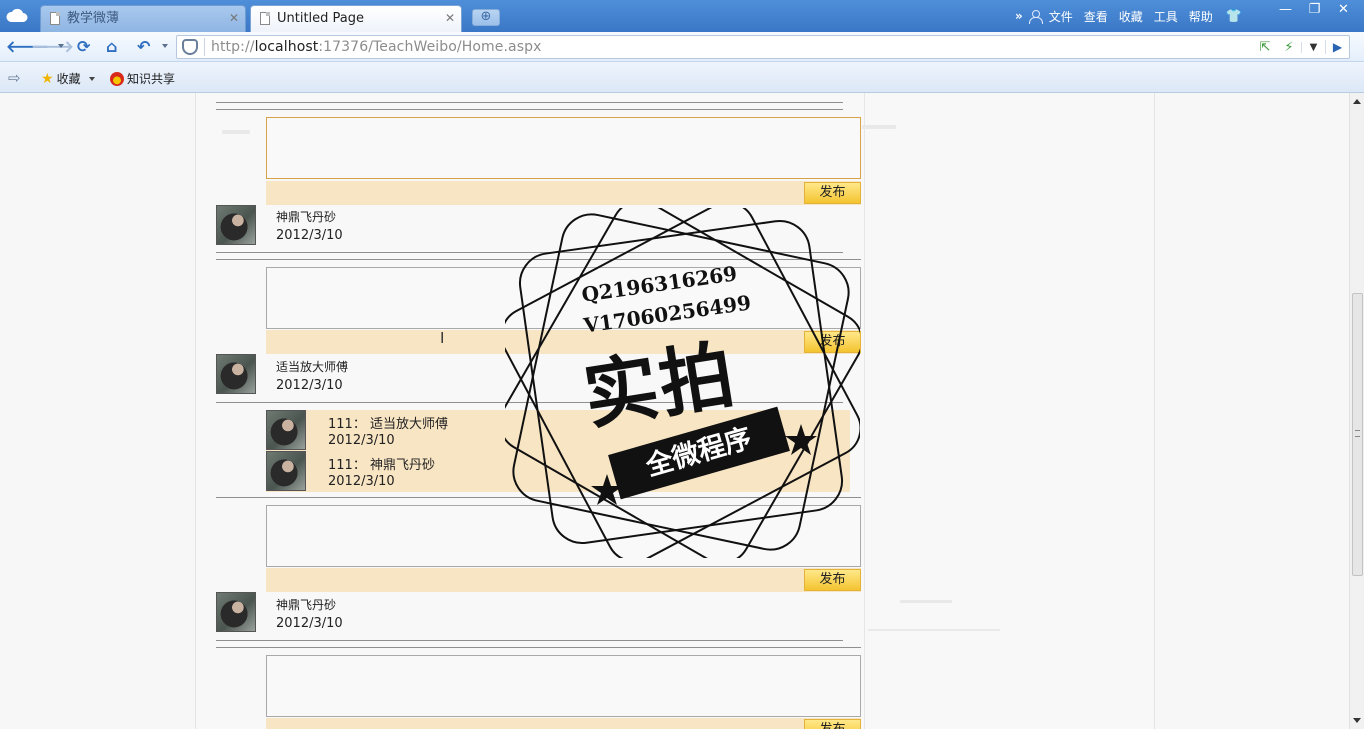 This screenshot has width=1364, height=729. Describe the element at coordinates (142, 78) in the screenshot. I see `favorite-link-knowledge-share: 知识共享` at that location.